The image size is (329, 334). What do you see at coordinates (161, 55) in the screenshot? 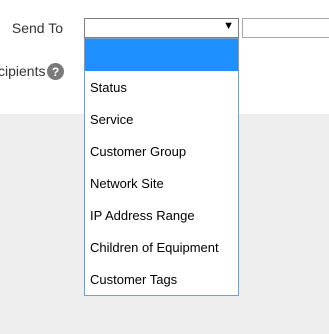
I see `dropdown-option-blank` at bounding box center [161, 55].